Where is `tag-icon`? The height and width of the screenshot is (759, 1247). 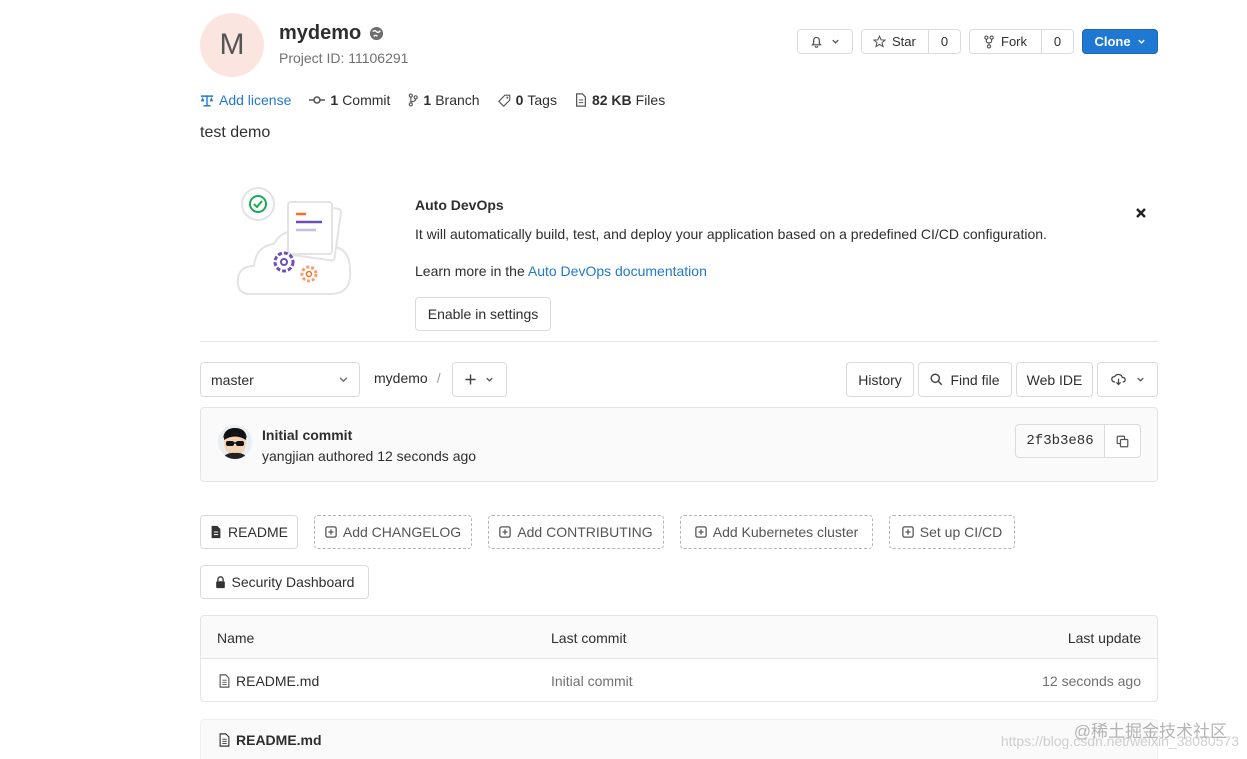
tag-icon is located at coordinates (503, 100).